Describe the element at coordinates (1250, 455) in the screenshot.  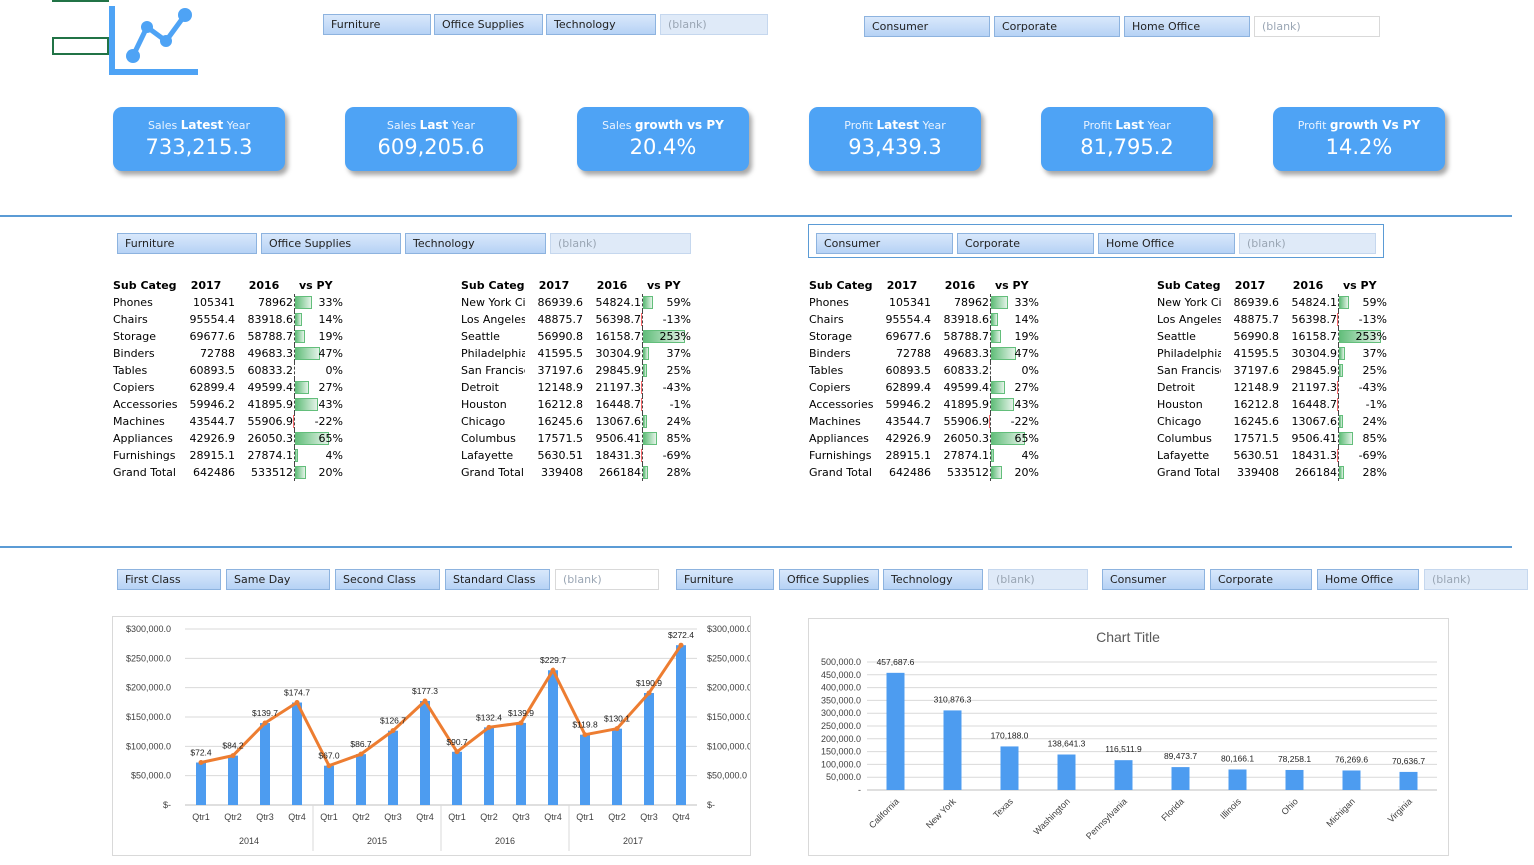
I see `pivot-value-2017: 5630.51` at that location.